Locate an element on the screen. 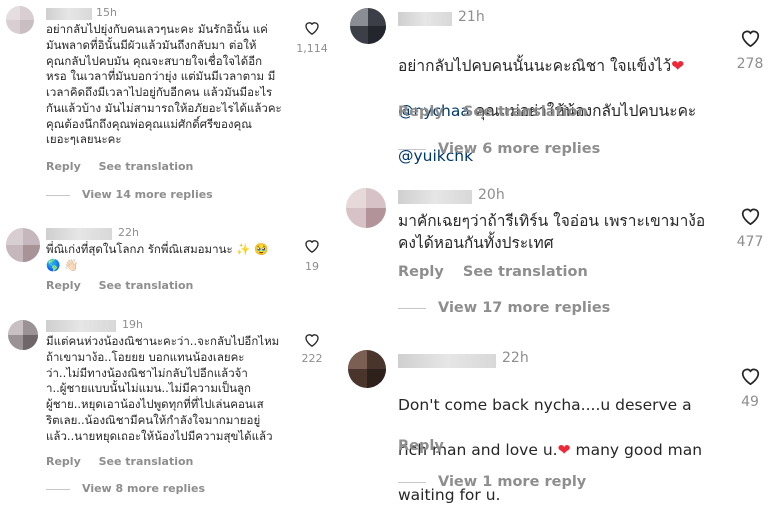 This screenshot has width=784, height=515. timestamp: 20h is located at coordinates (491, 195).